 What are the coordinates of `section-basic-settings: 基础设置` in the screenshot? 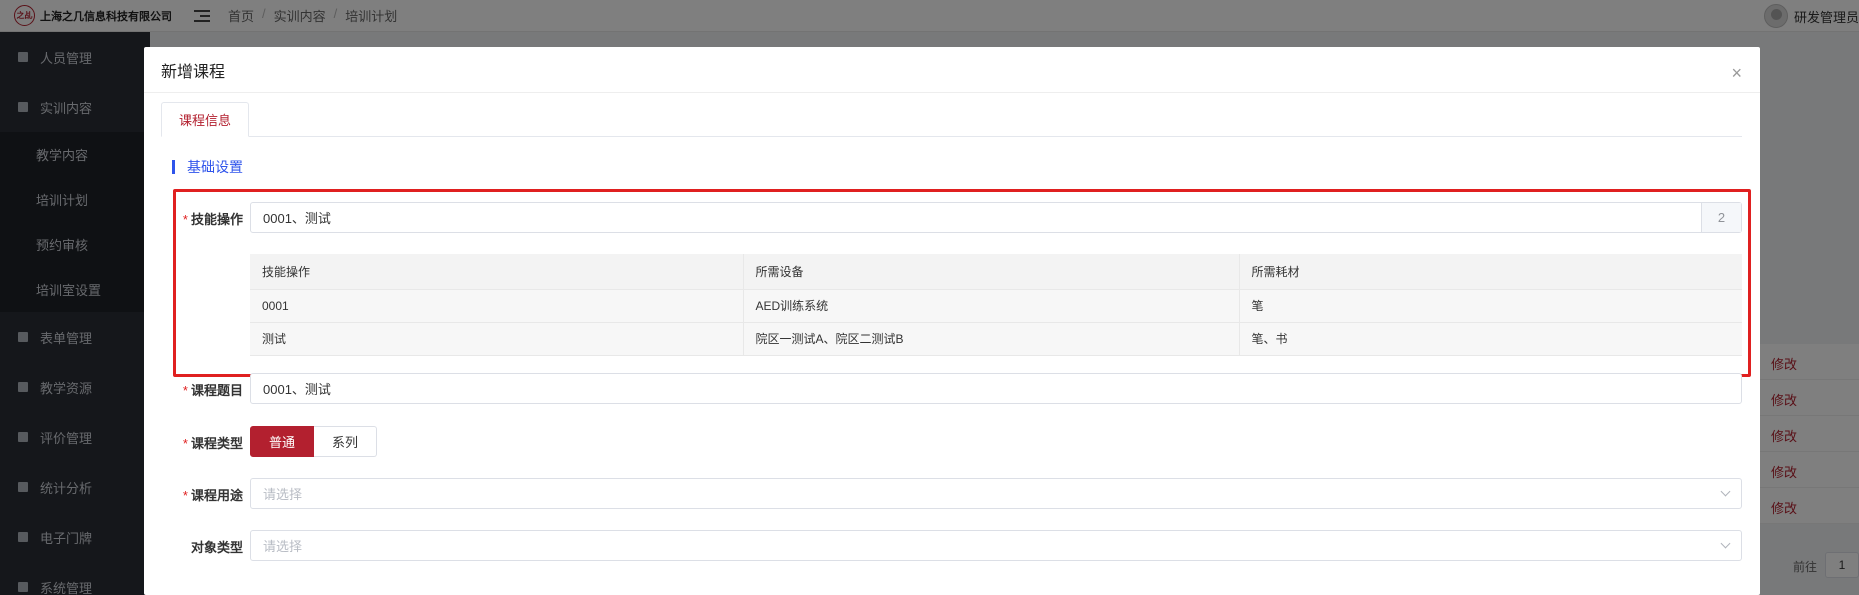 It's located at (207, 167).